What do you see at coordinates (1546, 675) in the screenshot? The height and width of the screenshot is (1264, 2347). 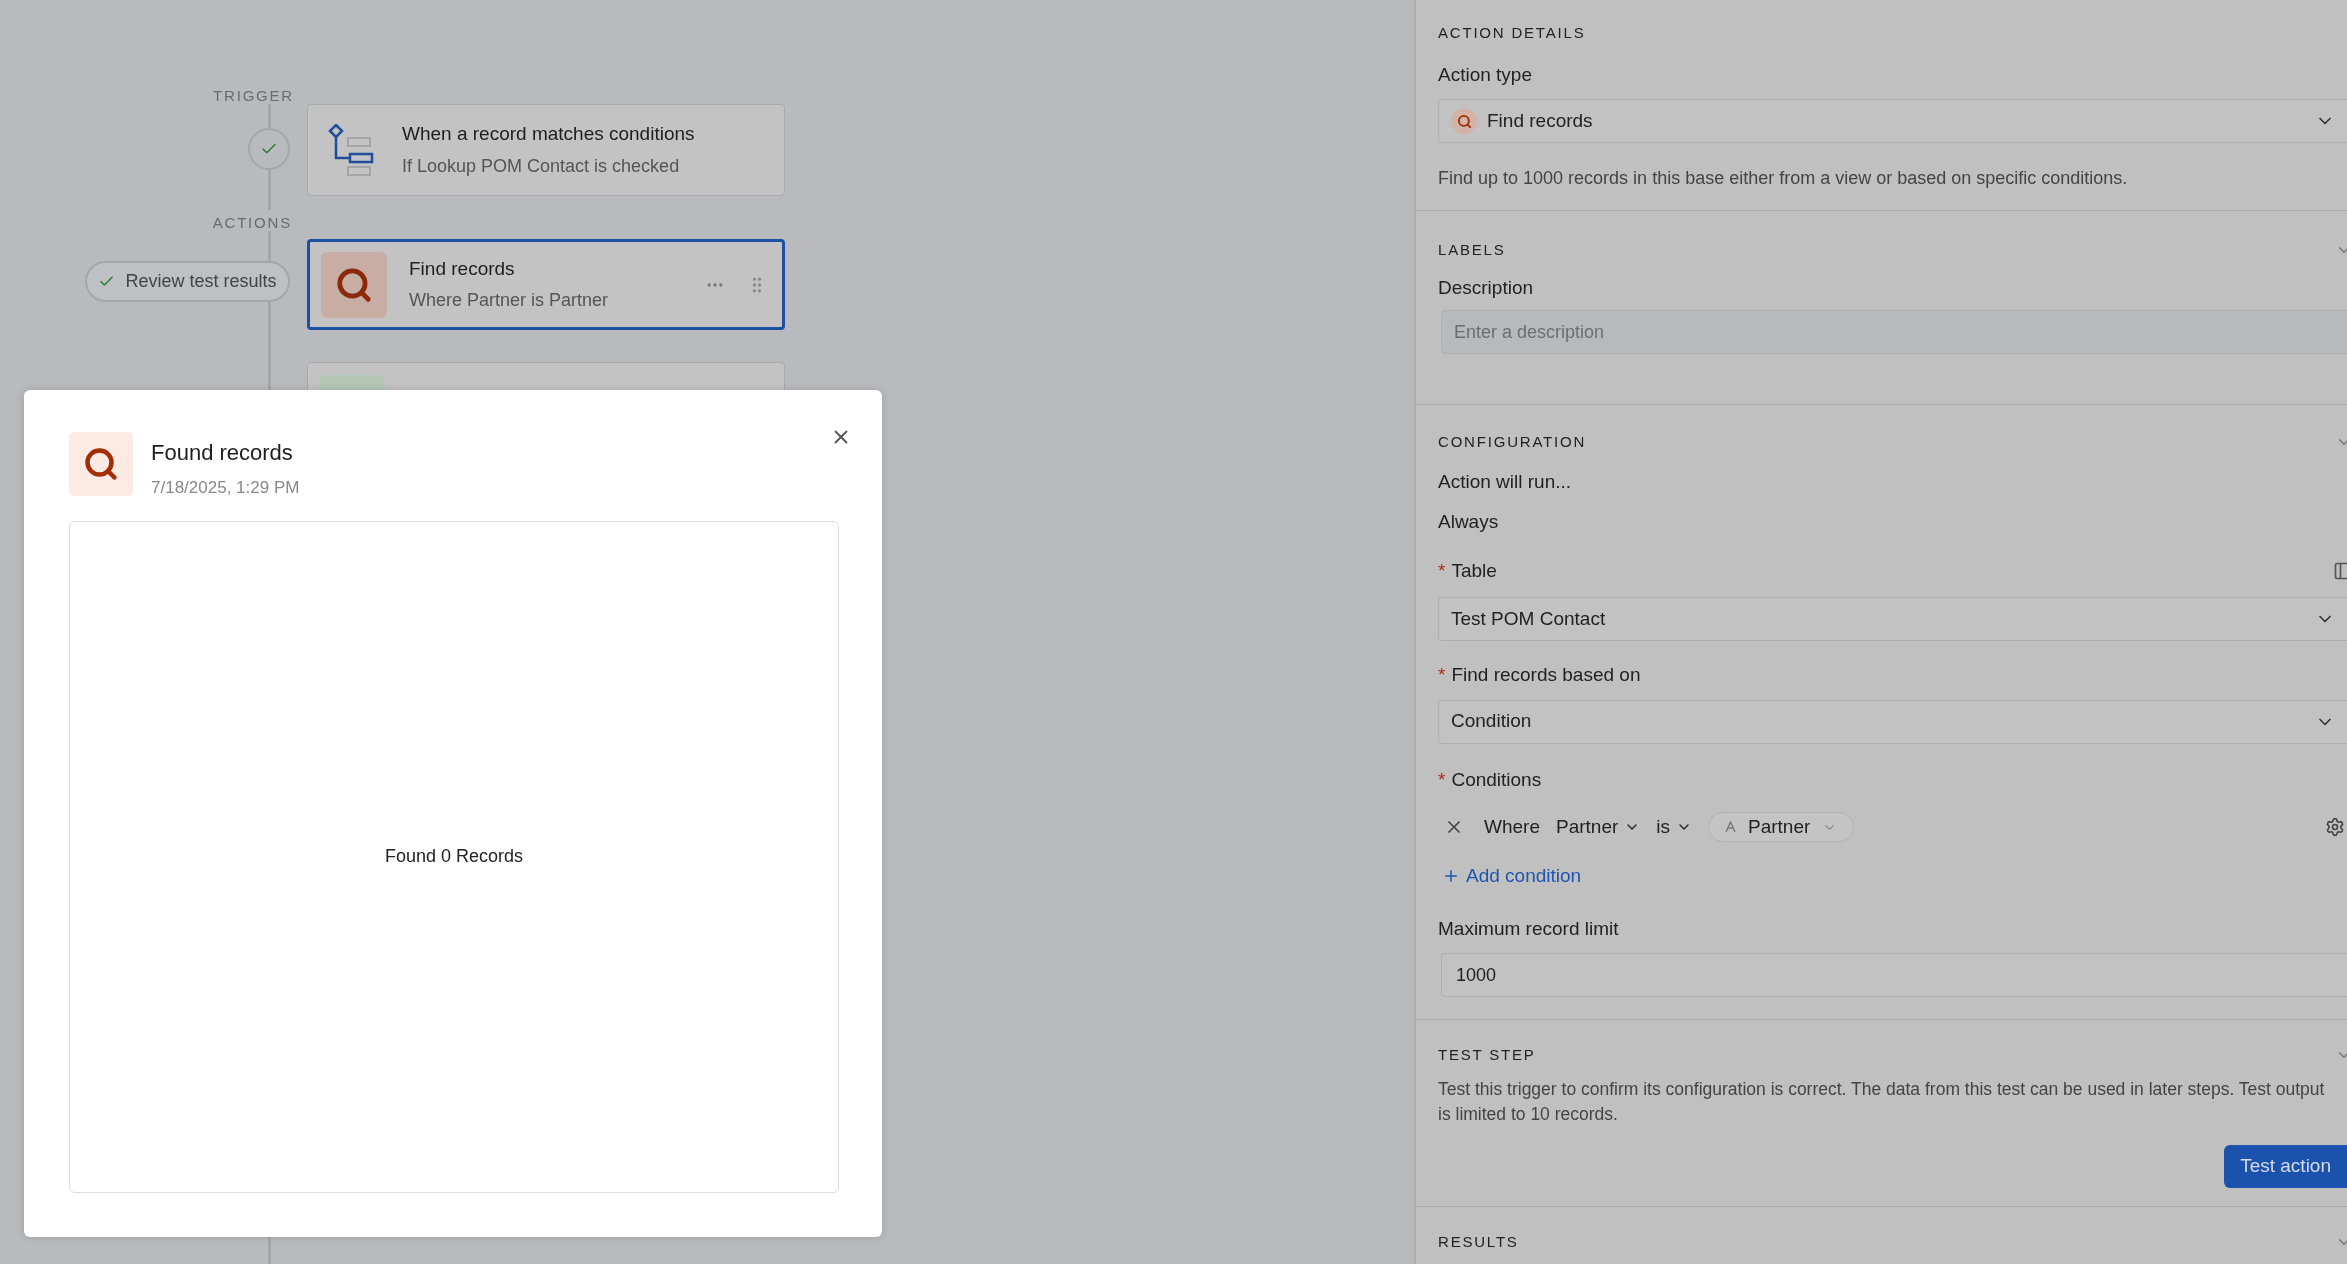 I see `field-label: Find records based on` at bounding box center [1546, 675].